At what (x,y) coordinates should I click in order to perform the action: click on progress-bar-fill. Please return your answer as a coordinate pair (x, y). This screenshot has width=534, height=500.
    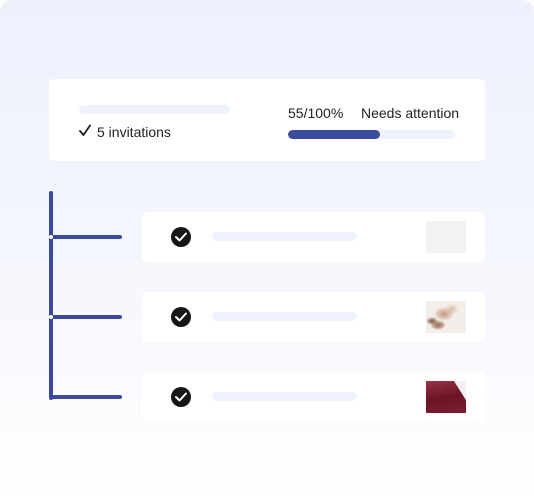
    Looking at the image, I should click on (334, 134).